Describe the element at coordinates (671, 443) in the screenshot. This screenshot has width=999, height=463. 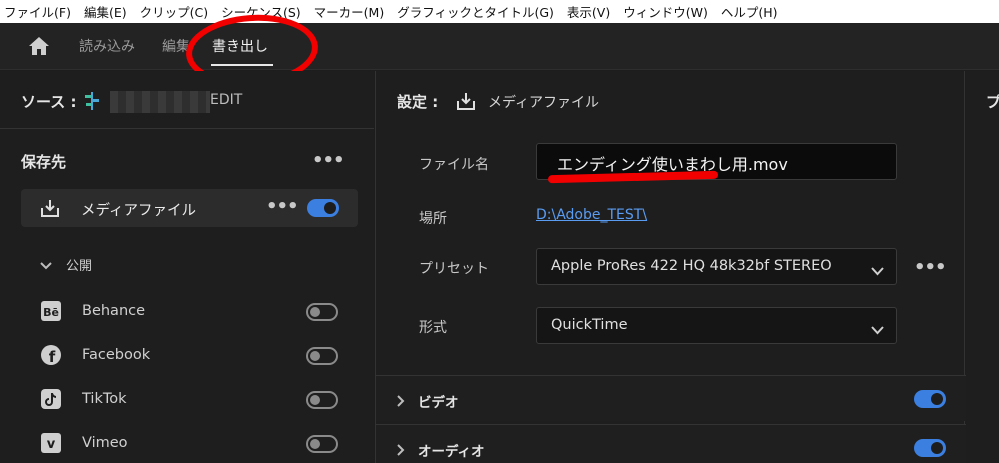
I see `audio-section: オーディオ` at that location.